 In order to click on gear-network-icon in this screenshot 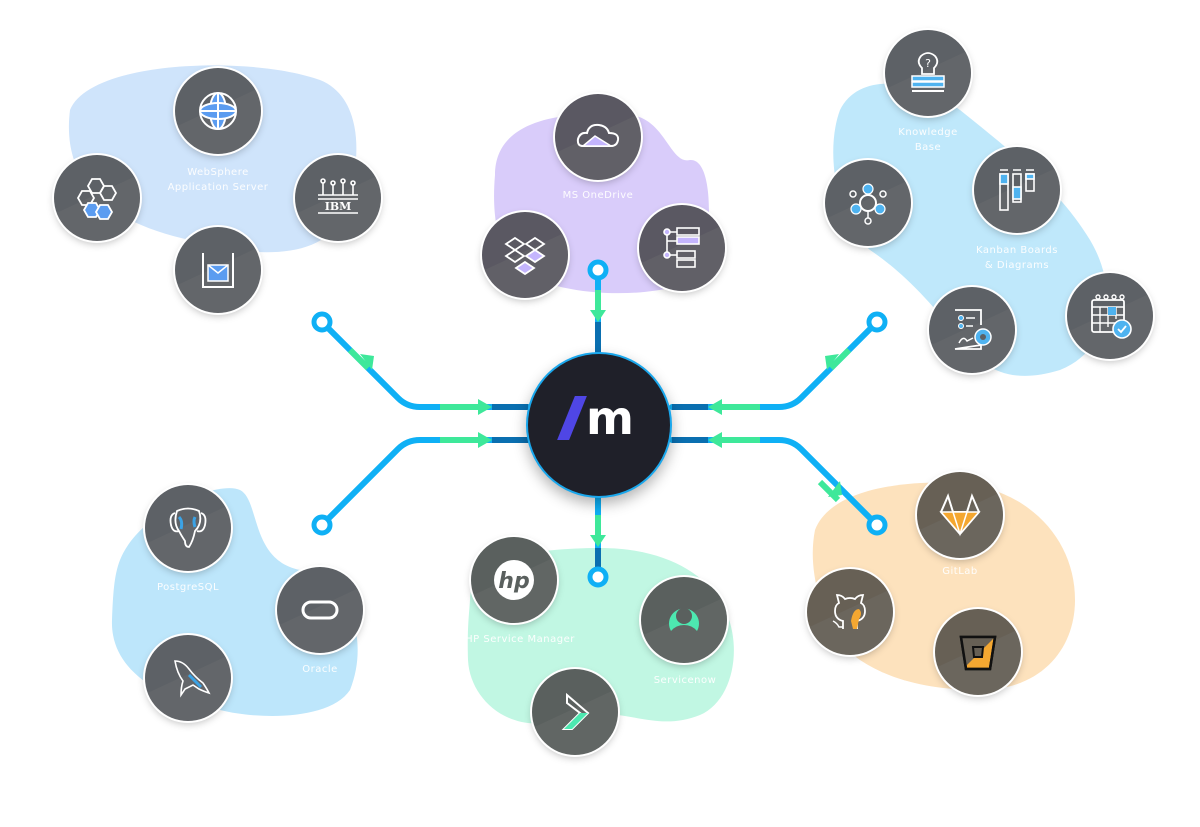, I will do `click(868, 204)`.